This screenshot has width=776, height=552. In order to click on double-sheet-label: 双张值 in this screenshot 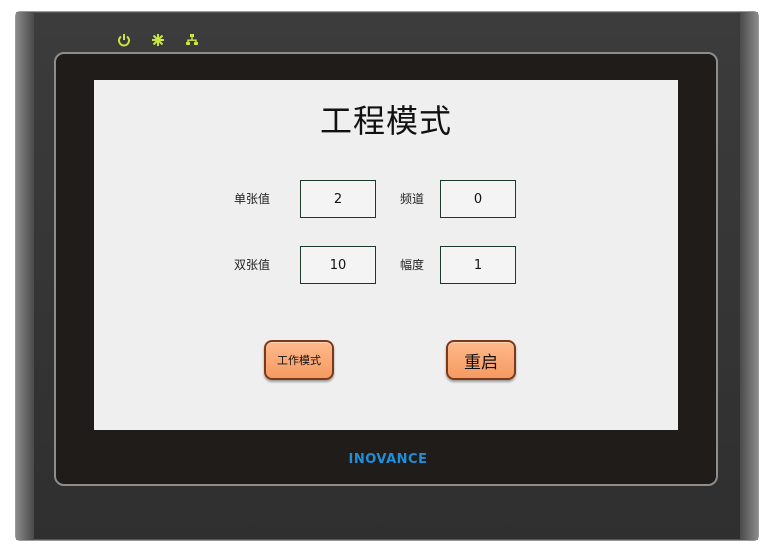, I will do `click(252, 265)`.